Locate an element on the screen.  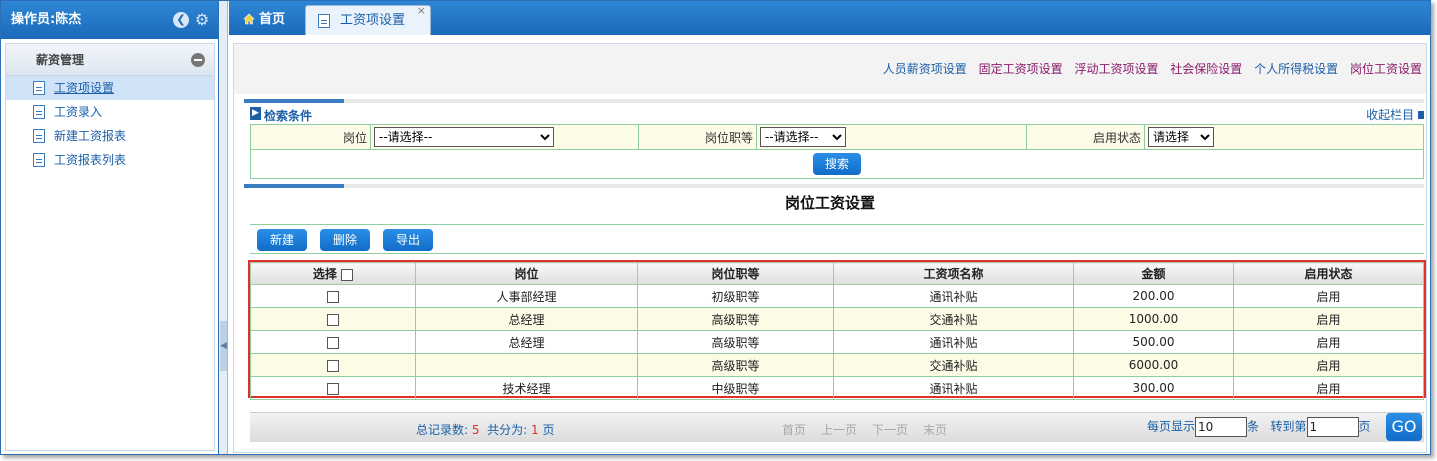
amount-cell: 500.00 is located at coordinates (1153, 342).